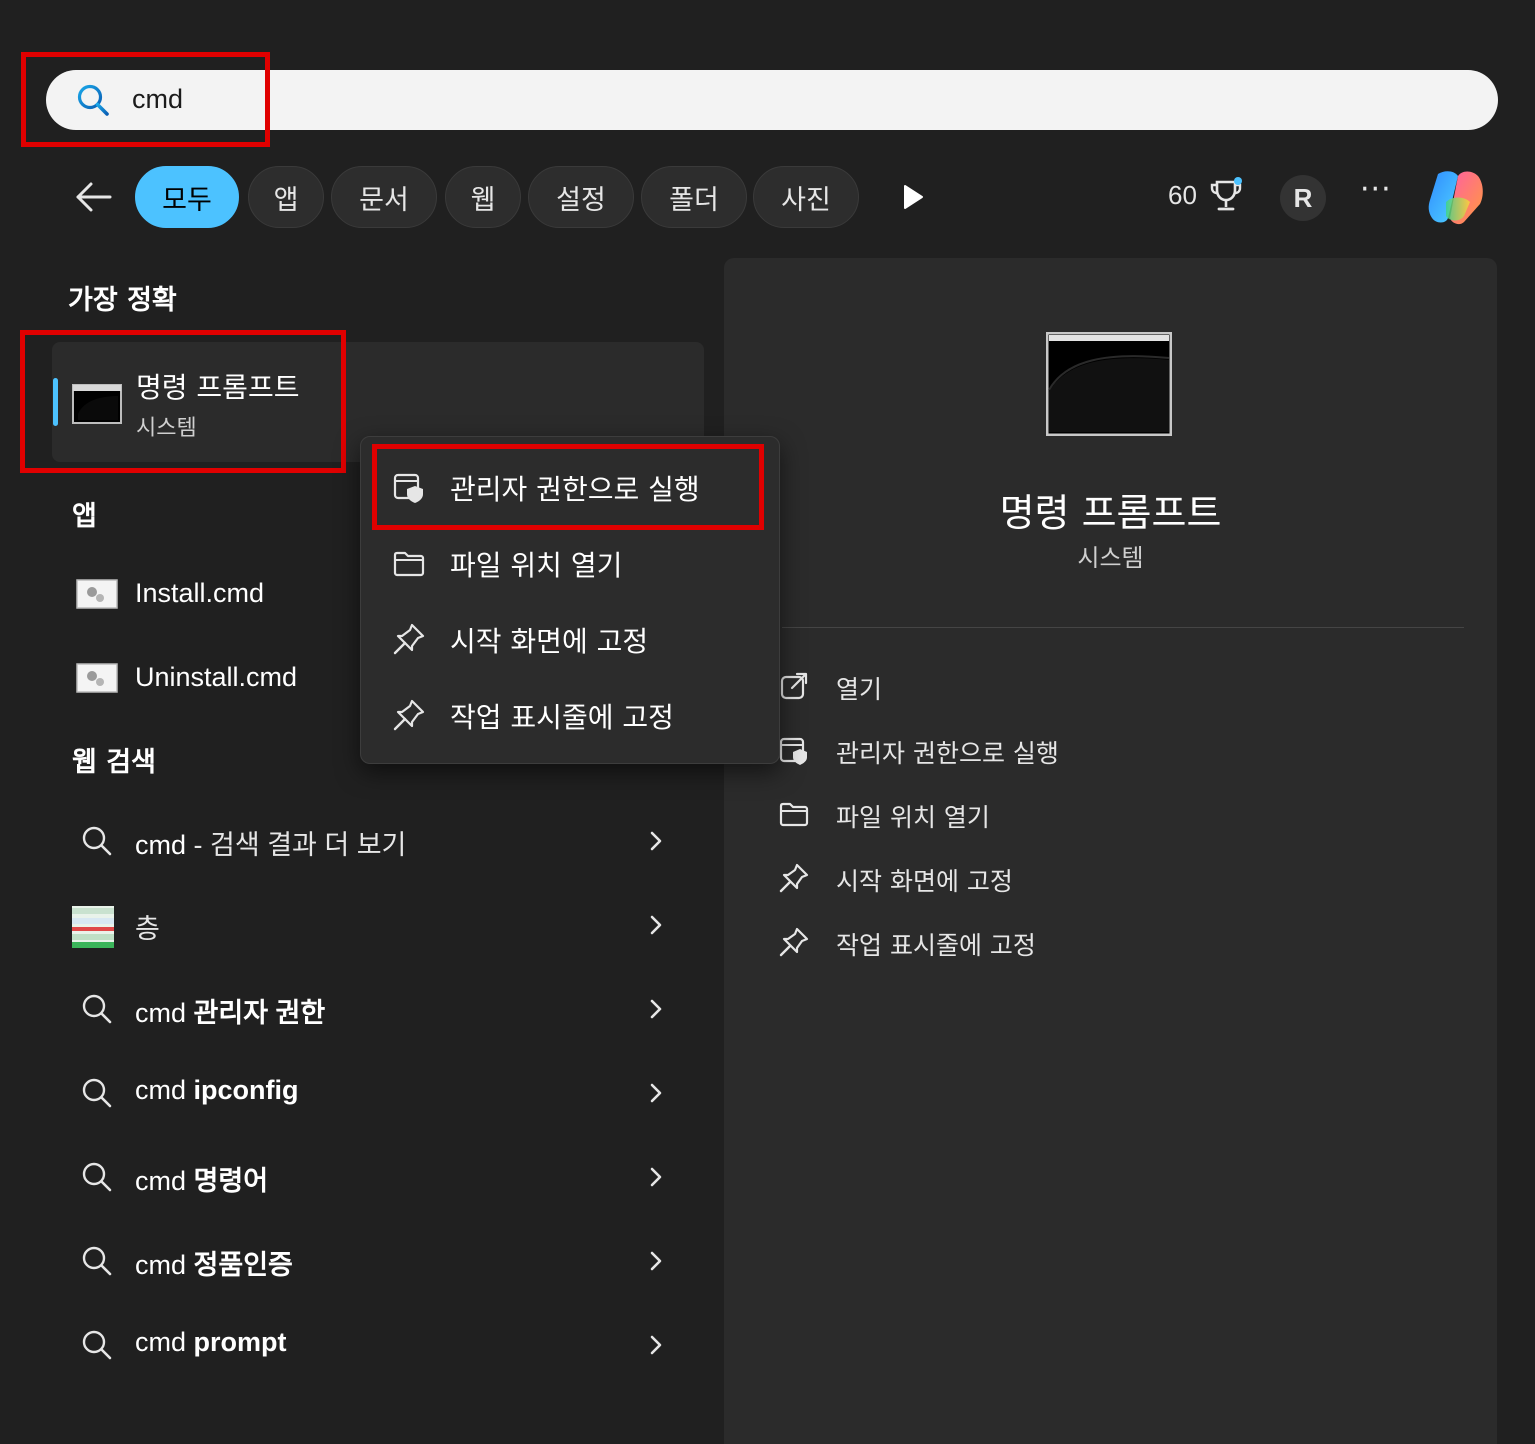 This screenshot has height=1444, width=1535. I want to click on preview-action-label: 열기, so click(859, 689).